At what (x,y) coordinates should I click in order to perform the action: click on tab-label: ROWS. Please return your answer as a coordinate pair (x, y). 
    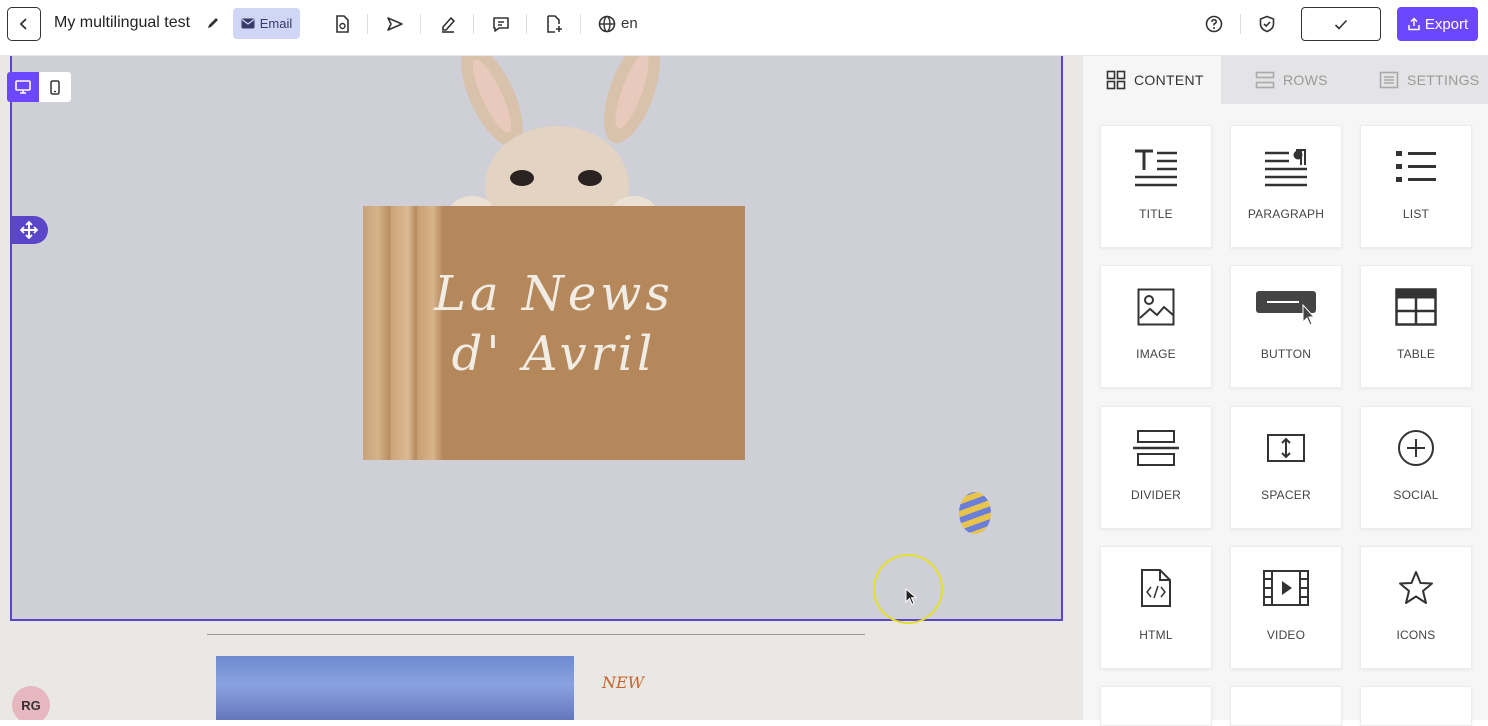
    Looking at the image, I should click on (1305, 80).